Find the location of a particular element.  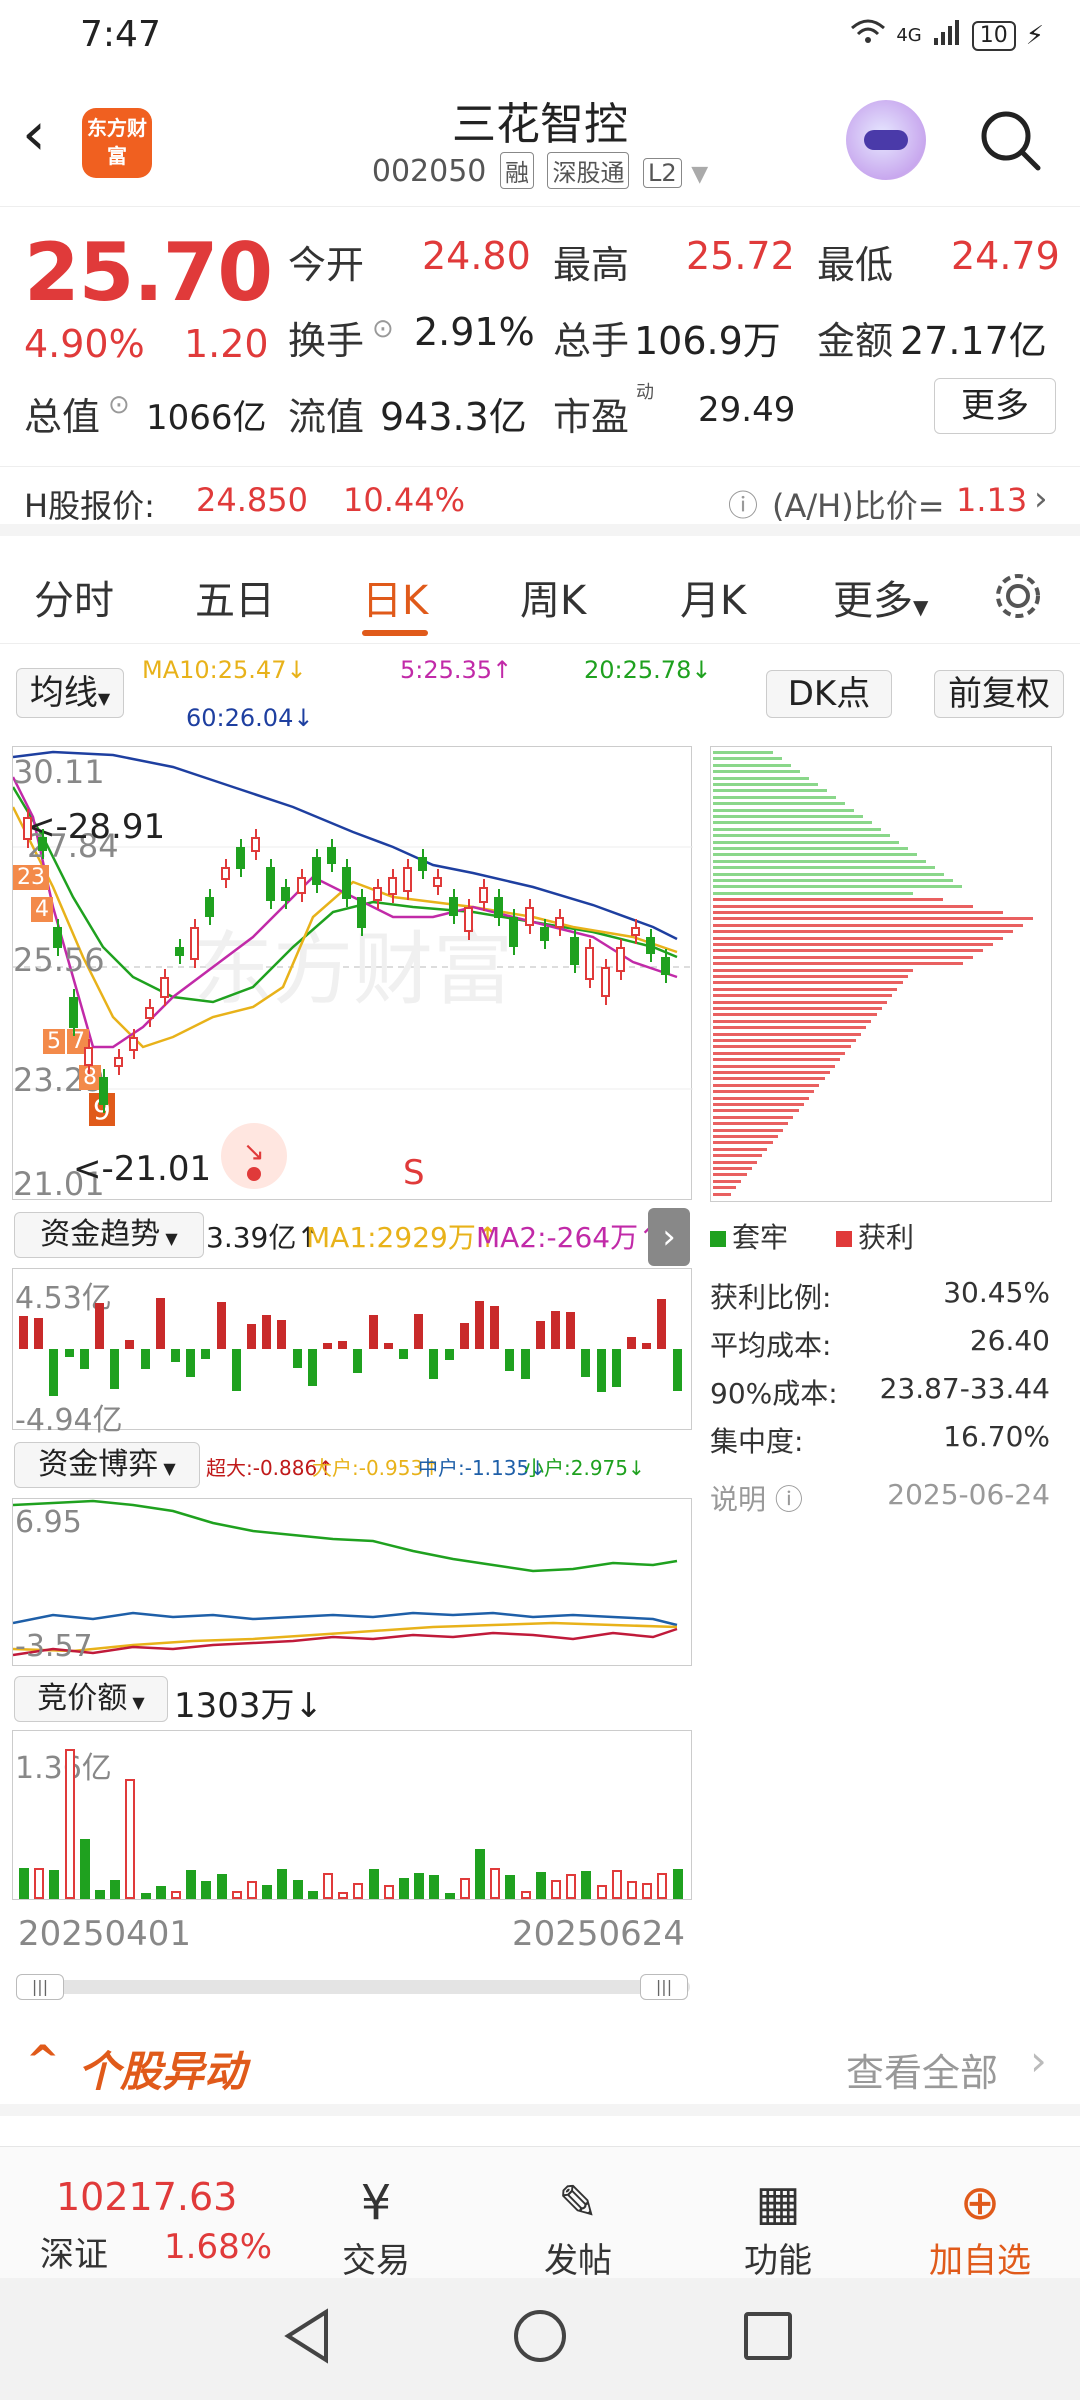

index-name: 深证 is located at coordinates (74, 2251).